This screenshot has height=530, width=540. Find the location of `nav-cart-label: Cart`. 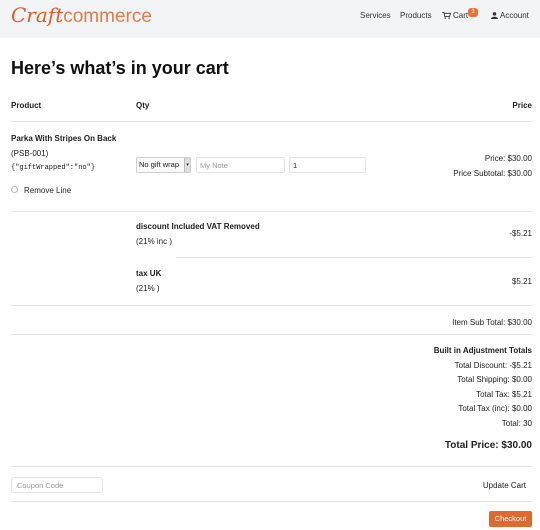

nav-cart-label: Cart is located at coordinates (461, 15).